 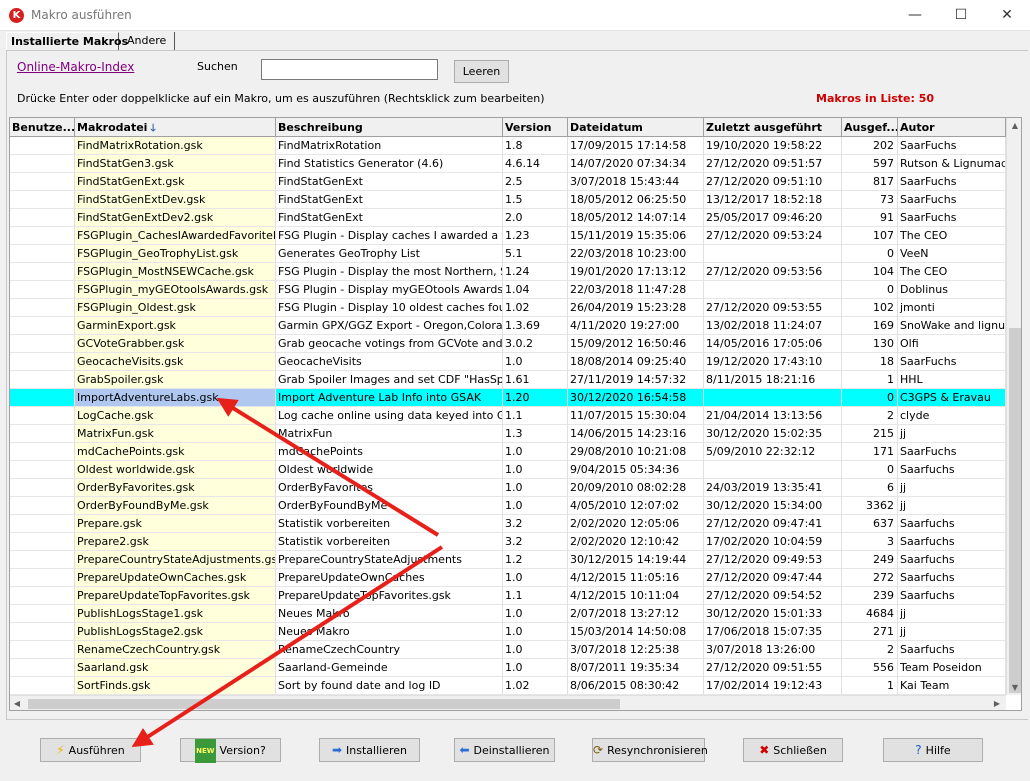 I want to click on horizontal-scrollbar: ◀ ▶, so click(x=508, y=702).